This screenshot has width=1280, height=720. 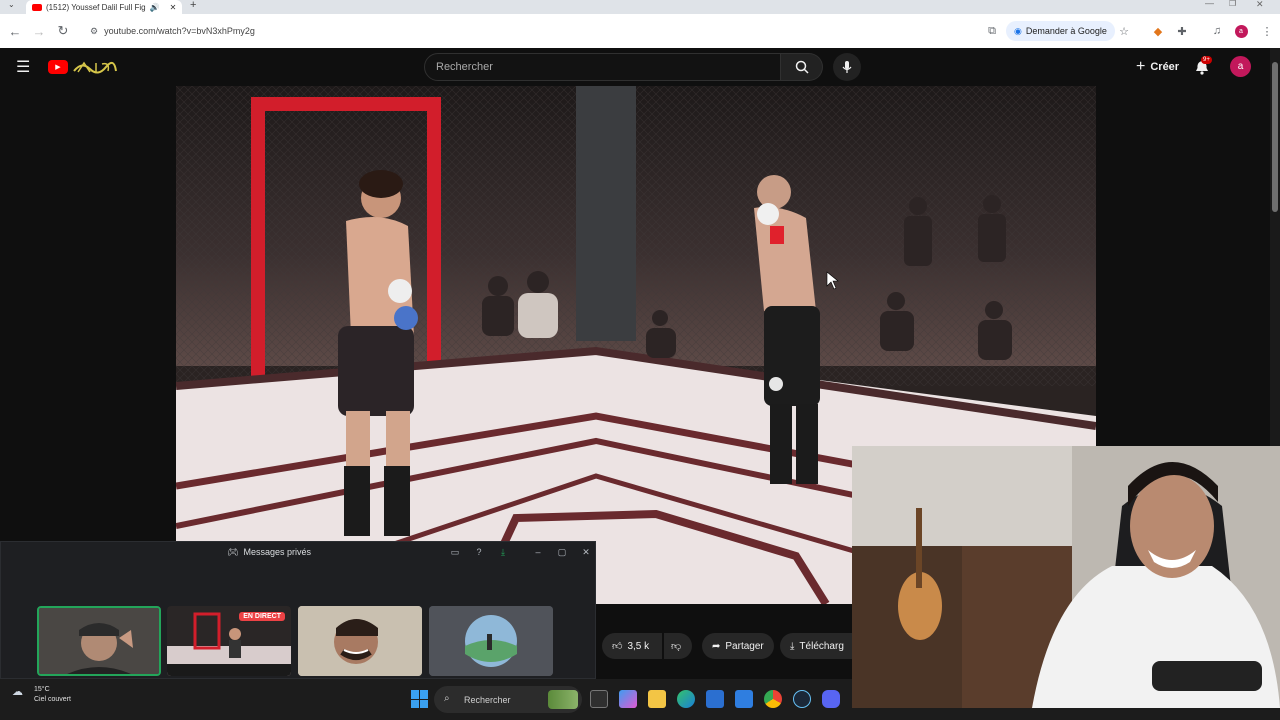 I want to click on microphone-icon, so click(x=847, y=67).